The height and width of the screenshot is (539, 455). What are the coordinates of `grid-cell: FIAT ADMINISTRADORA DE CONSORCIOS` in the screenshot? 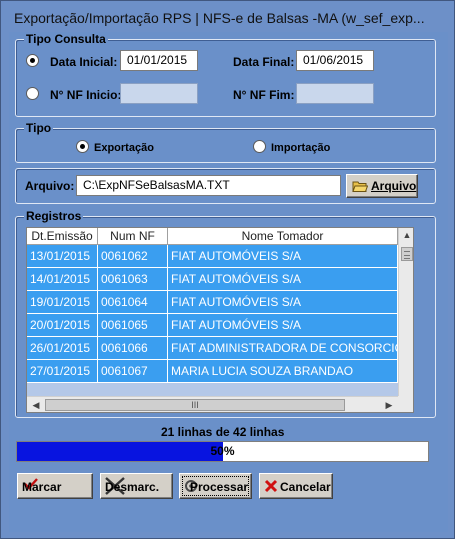 It's located at (283, 348).